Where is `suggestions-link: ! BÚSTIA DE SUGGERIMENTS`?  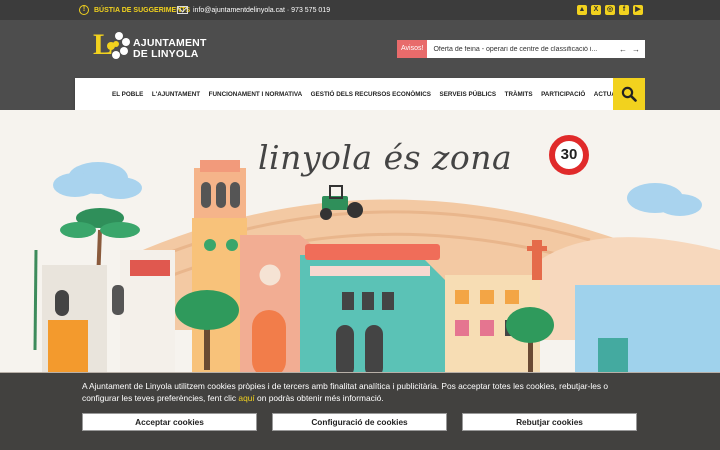
suggestions-link: ! BÚSTIA DE SUGGERIMENTS is located at coordinates (134, 10).